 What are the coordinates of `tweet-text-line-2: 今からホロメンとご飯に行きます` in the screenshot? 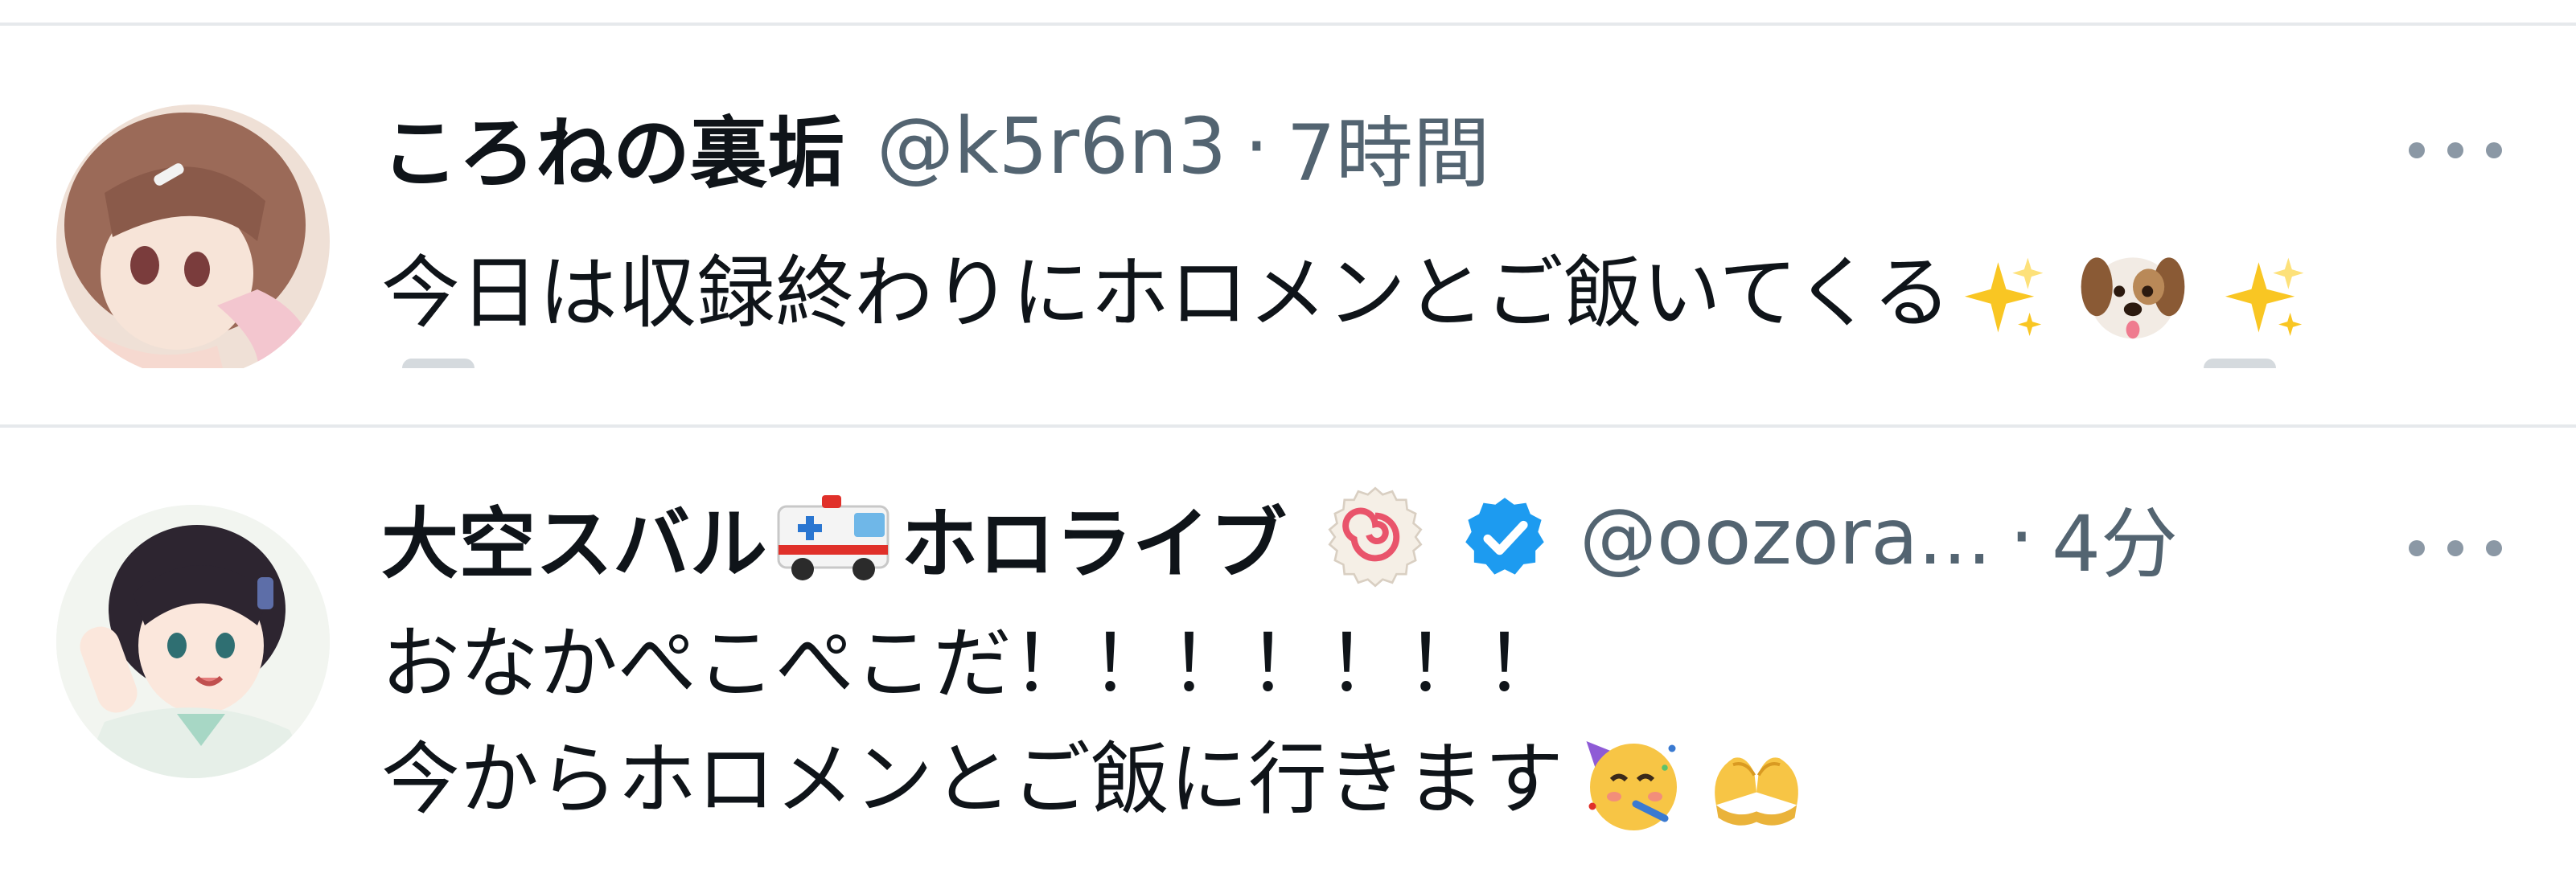 It's located at (972, 779).